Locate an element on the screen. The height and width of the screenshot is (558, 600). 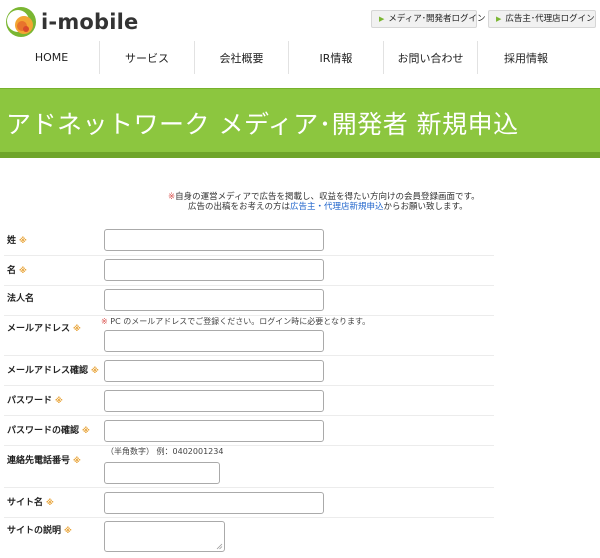
advertiser-signup-link: 広告主・代理店新規申込 is located at coordinates (337, 207).